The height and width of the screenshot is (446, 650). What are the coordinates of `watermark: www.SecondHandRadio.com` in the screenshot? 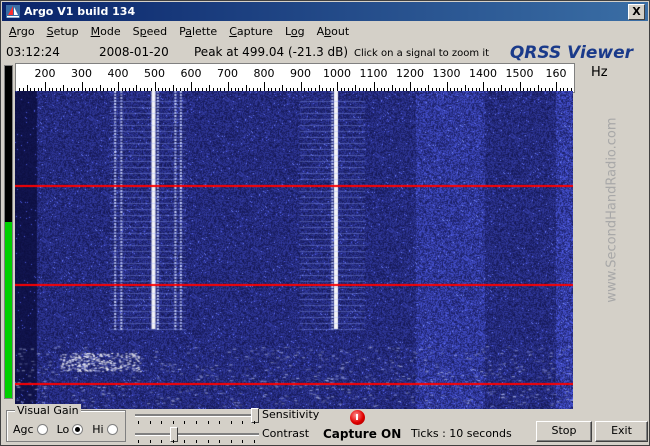 It's located at (612, 209).